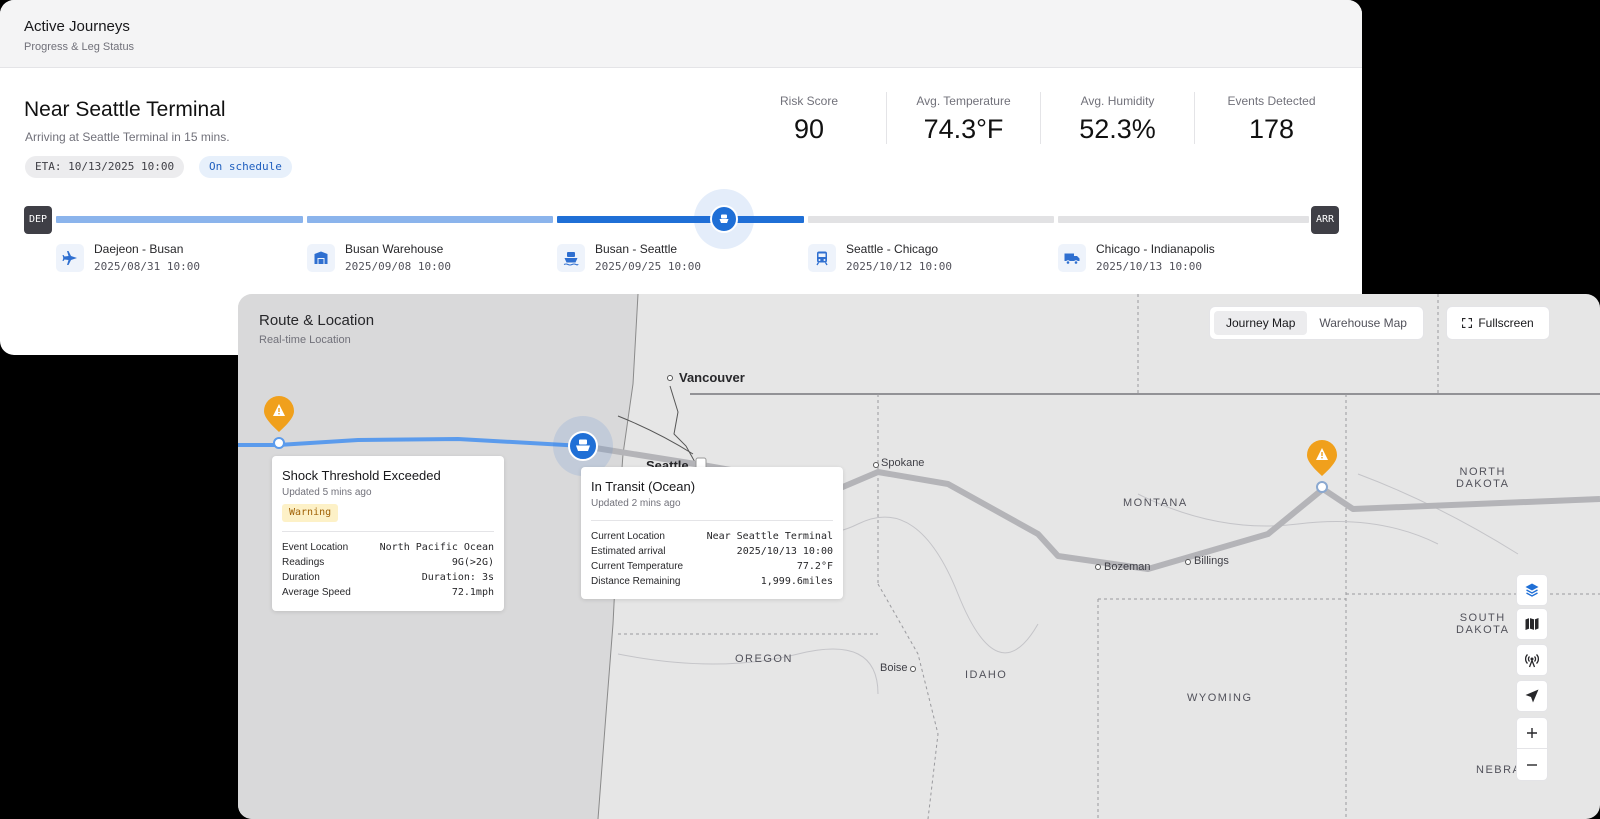 Image resolution: width=1600 pixels, height=819 pixels. I want to click on zoom-in-button, so click(1532, 733).